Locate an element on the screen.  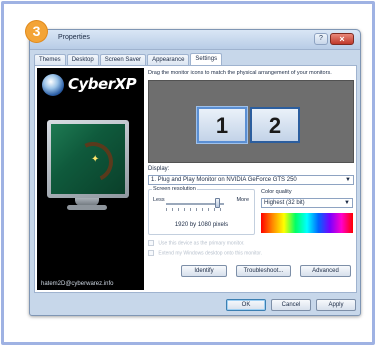
resolution-more-label: More is located at coordinates (242, 200).